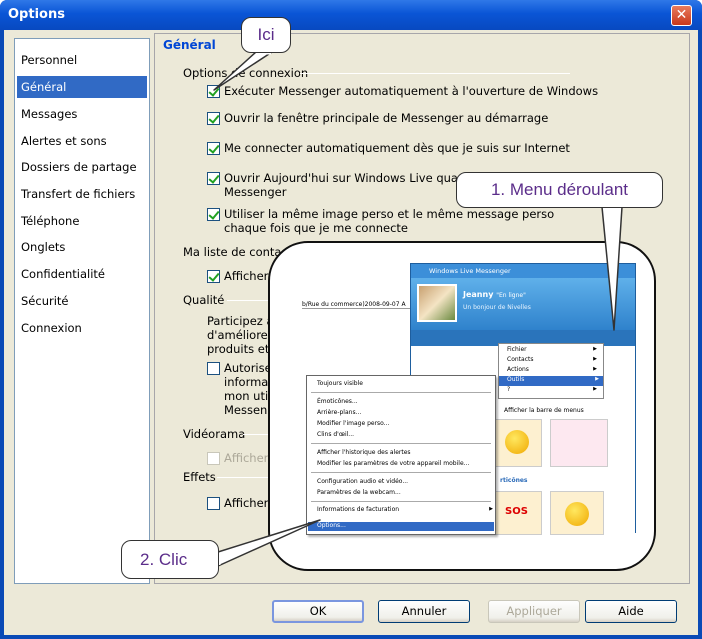  What do you see at coordinates (478, 294) in the screenshot?
I see `username-text: Jeanny` at bounding box center [478, 294].